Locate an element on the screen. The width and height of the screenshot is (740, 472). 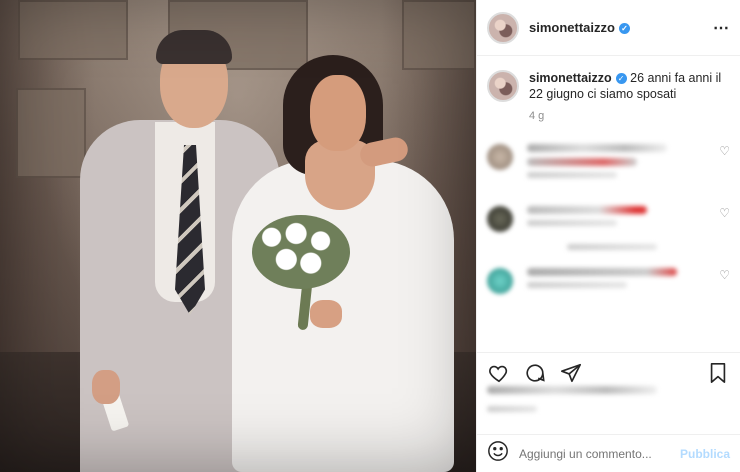
publish-button: Pubblica is located at coordinates (705, 454).